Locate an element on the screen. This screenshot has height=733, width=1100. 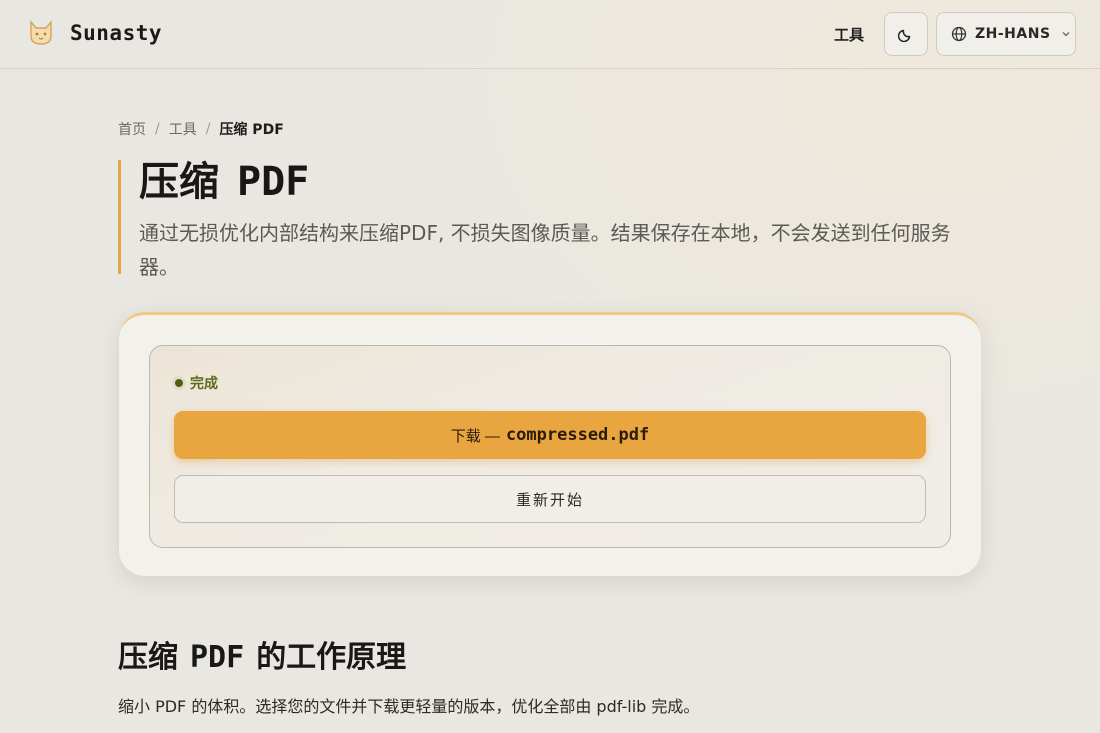
how-it-works-title: 压缩 PDF 的工作原理 is located at coordinates (262, 654).